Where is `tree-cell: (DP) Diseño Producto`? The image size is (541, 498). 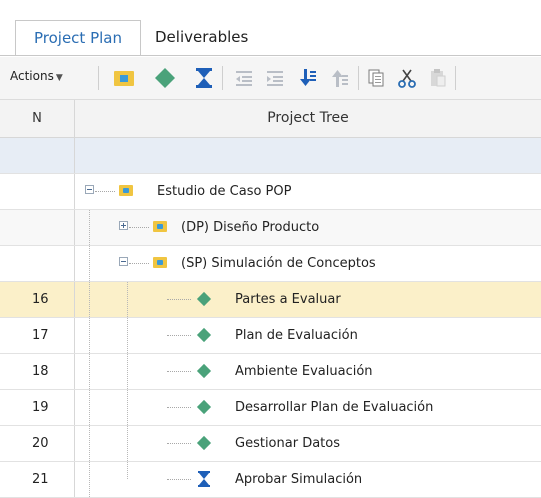 tree-cell: (DP) Diseño Producto is located at coordinates (308, 227).